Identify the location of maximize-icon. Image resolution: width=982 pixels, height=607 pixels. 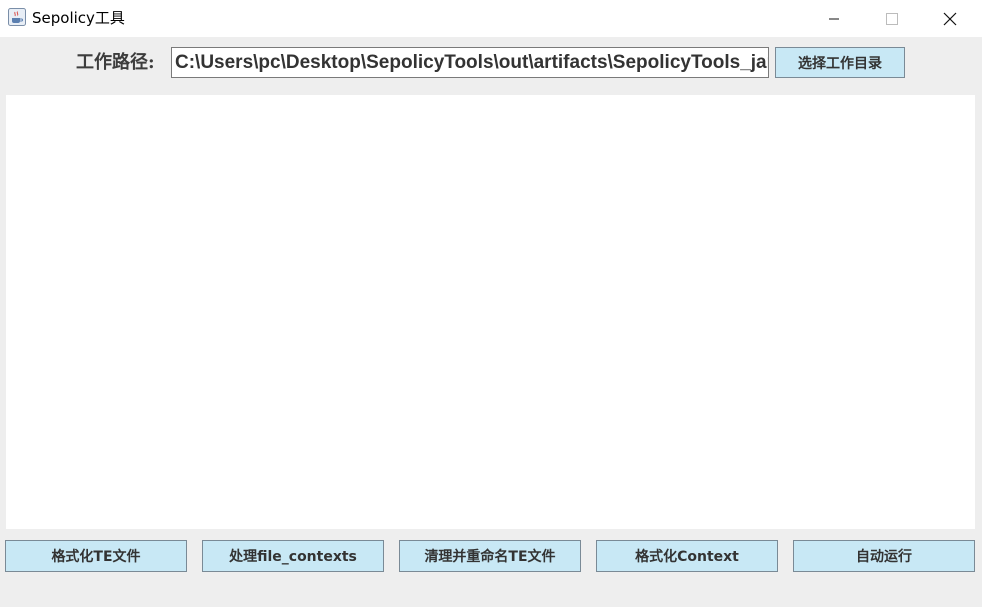
(892, 18).